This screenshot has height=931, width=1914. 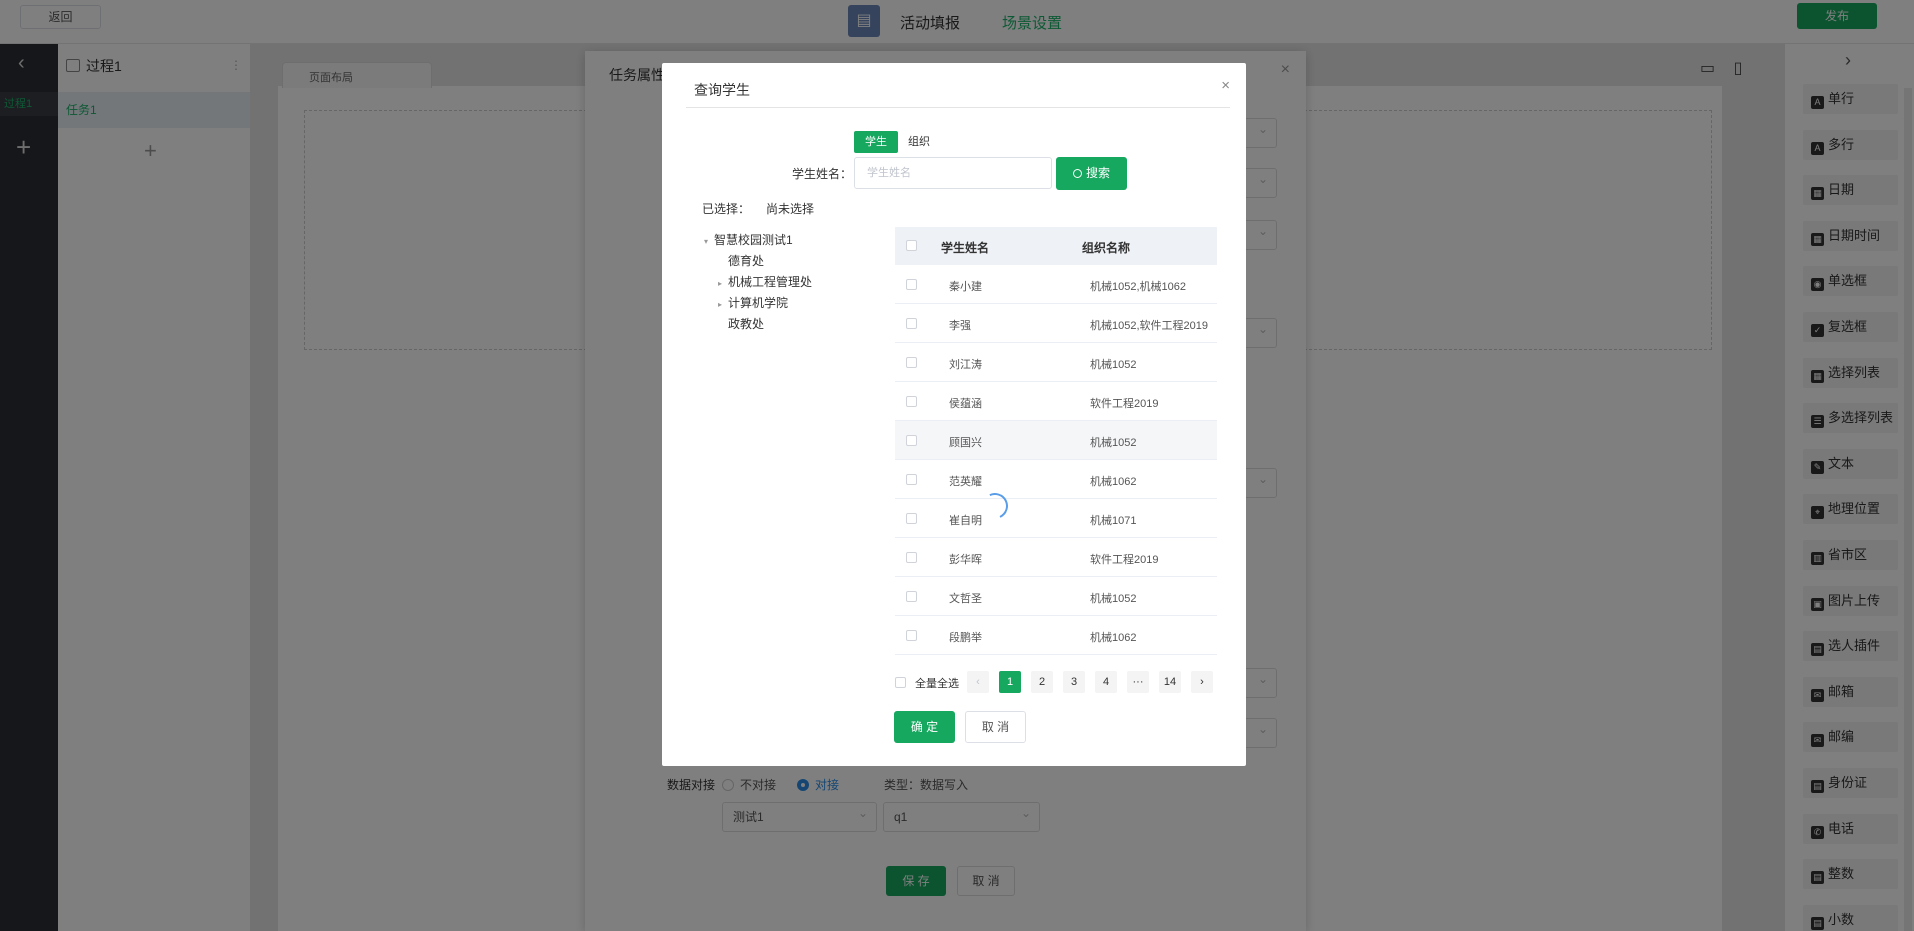 I want to click on next-page-button: ›, so click(x=1202, y=682).